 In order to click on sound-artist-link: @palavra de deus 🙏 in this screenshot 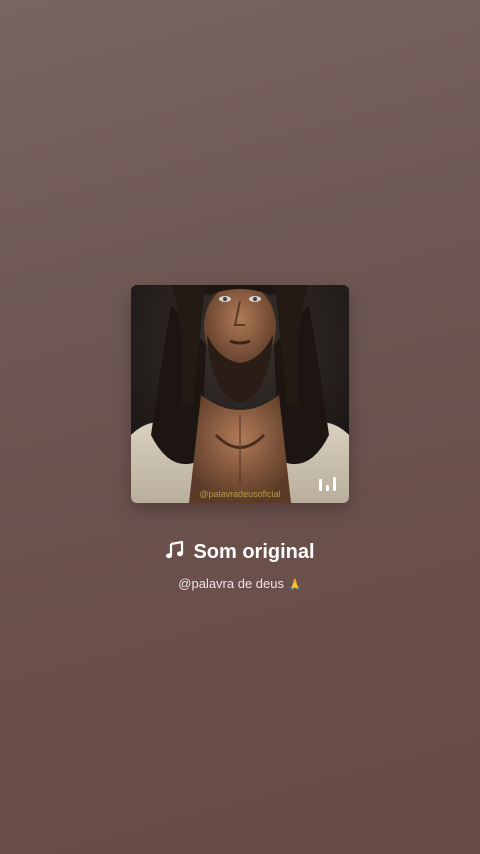, I will do `click(240, 584)`.